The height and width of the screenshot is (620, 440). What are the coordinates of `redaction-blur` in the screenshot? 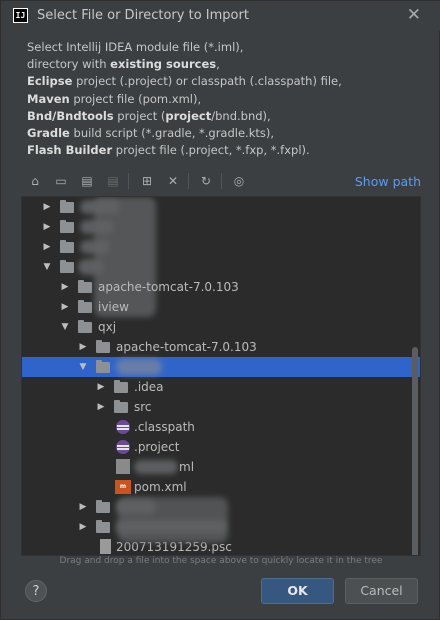 It's located at (173, 520).